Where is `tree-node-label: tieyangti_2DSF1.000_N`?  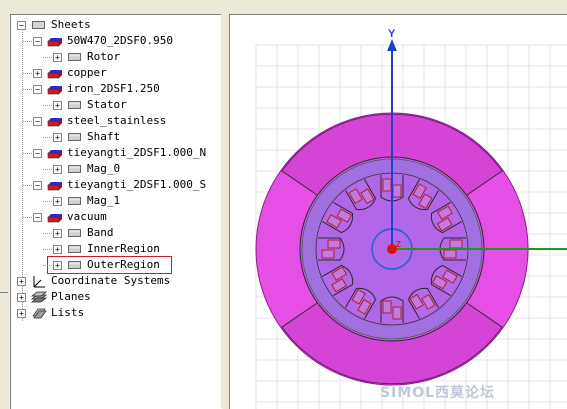 tree-node-label: tieyangti_2DSF1.000_N is located at coordinates (137, 152).